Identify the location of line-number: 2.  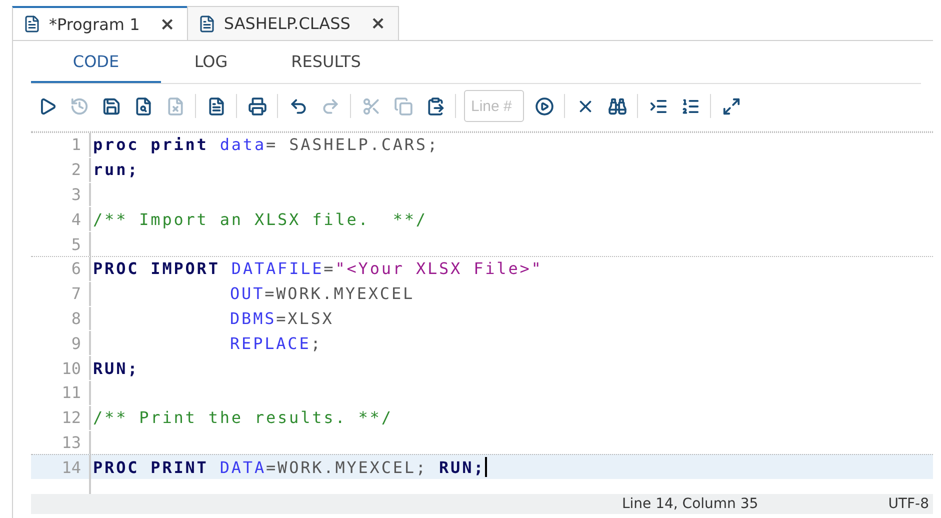
(76, 170).